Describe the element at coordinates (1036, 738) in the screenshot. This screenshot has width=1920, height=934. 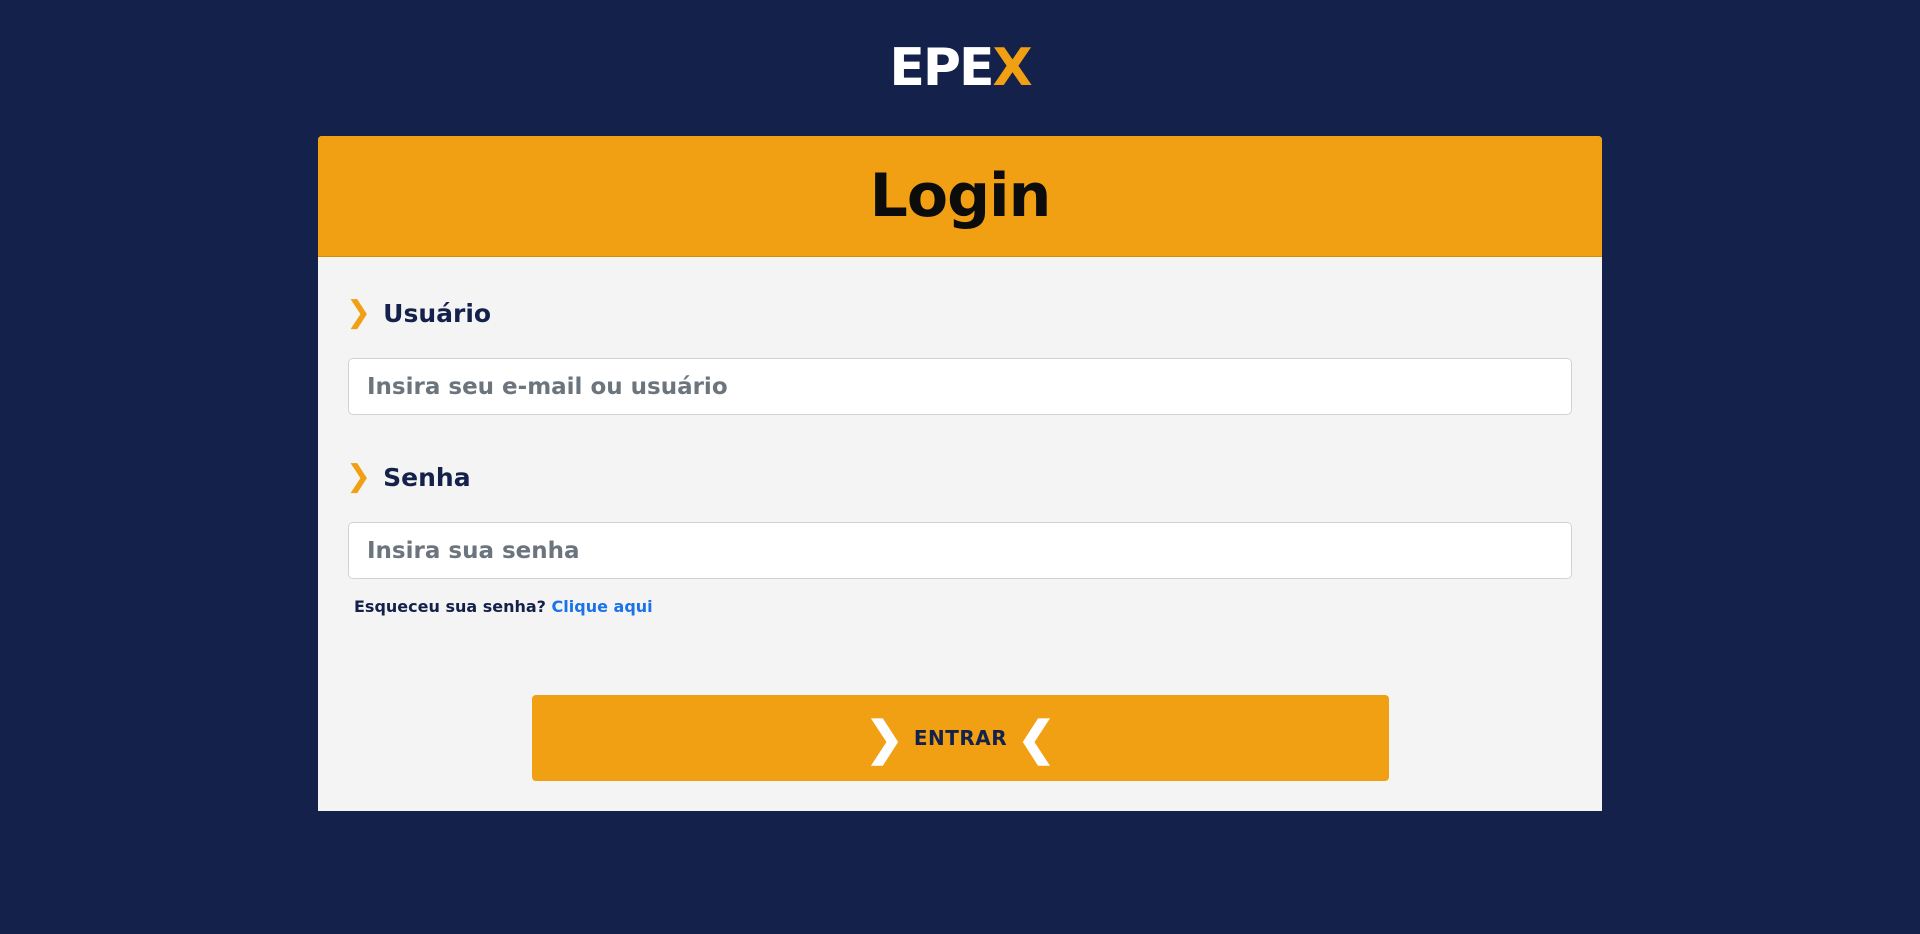
I see `chevron-left-icon: ❮` at that location.